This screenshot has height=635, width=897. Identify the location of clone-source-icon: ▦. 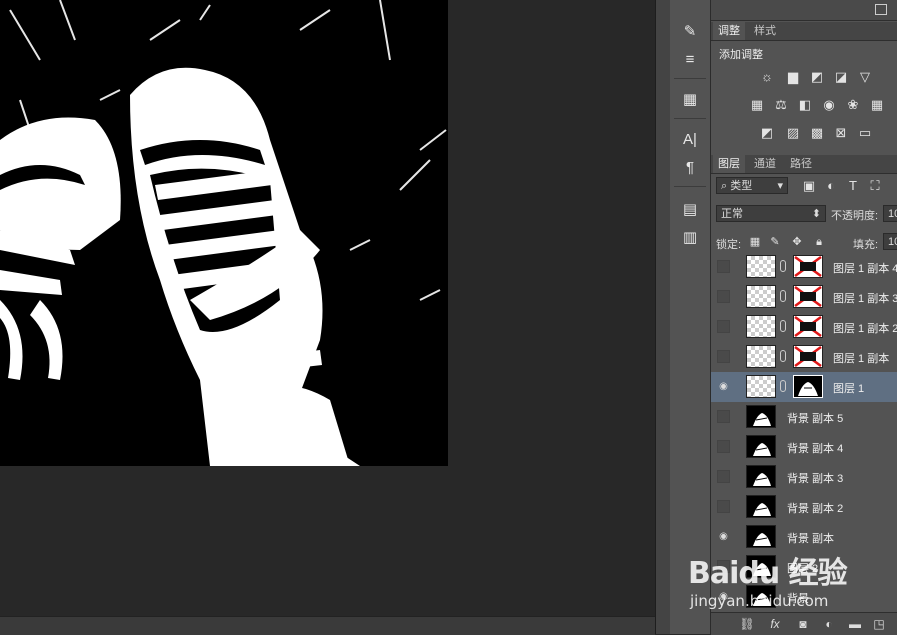
(690, 99).